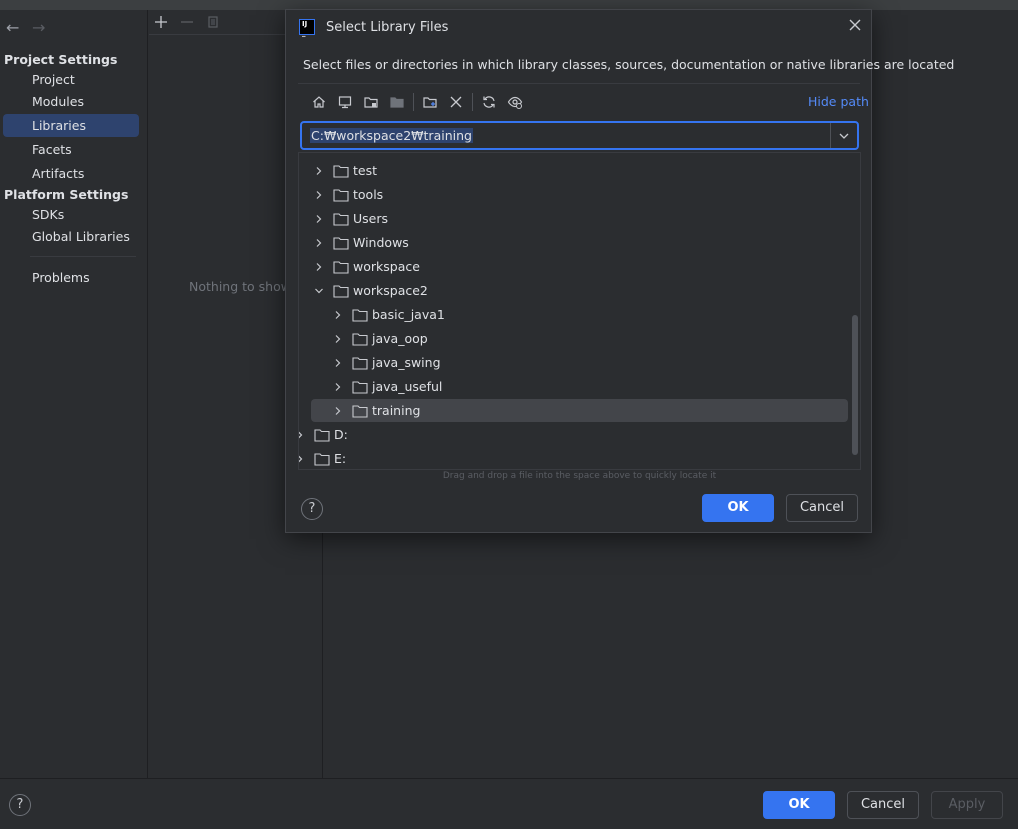  Describe the element at coordinates (400, 338) in the screenshot. I see `tree-node-label: java_oop` at that location.